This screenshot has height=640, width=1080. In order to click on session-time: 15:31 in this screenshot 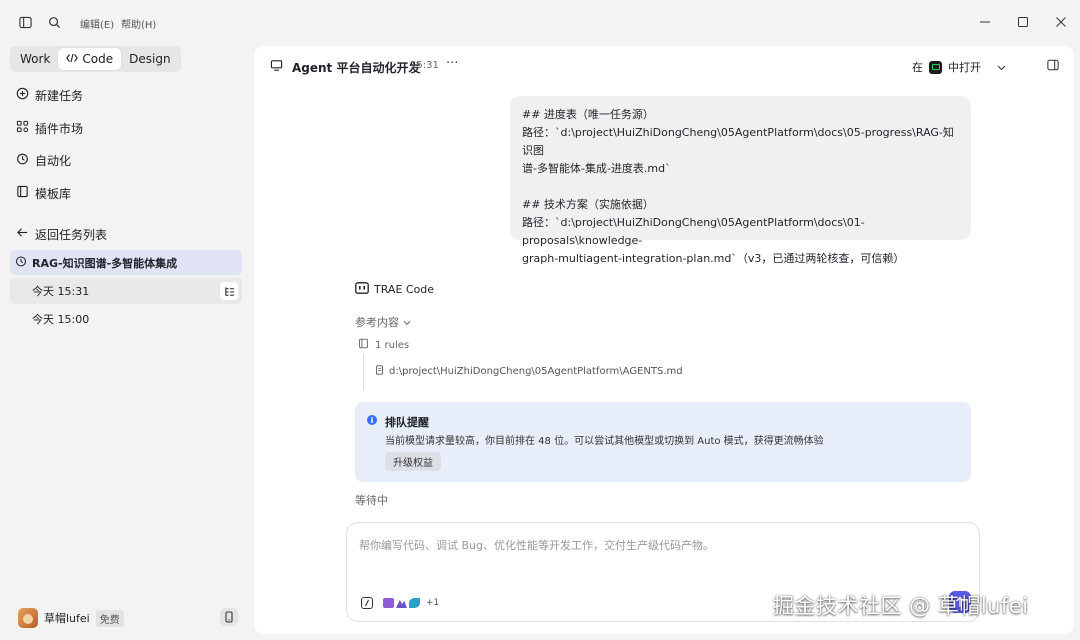, I will do `click(424, 65)`.